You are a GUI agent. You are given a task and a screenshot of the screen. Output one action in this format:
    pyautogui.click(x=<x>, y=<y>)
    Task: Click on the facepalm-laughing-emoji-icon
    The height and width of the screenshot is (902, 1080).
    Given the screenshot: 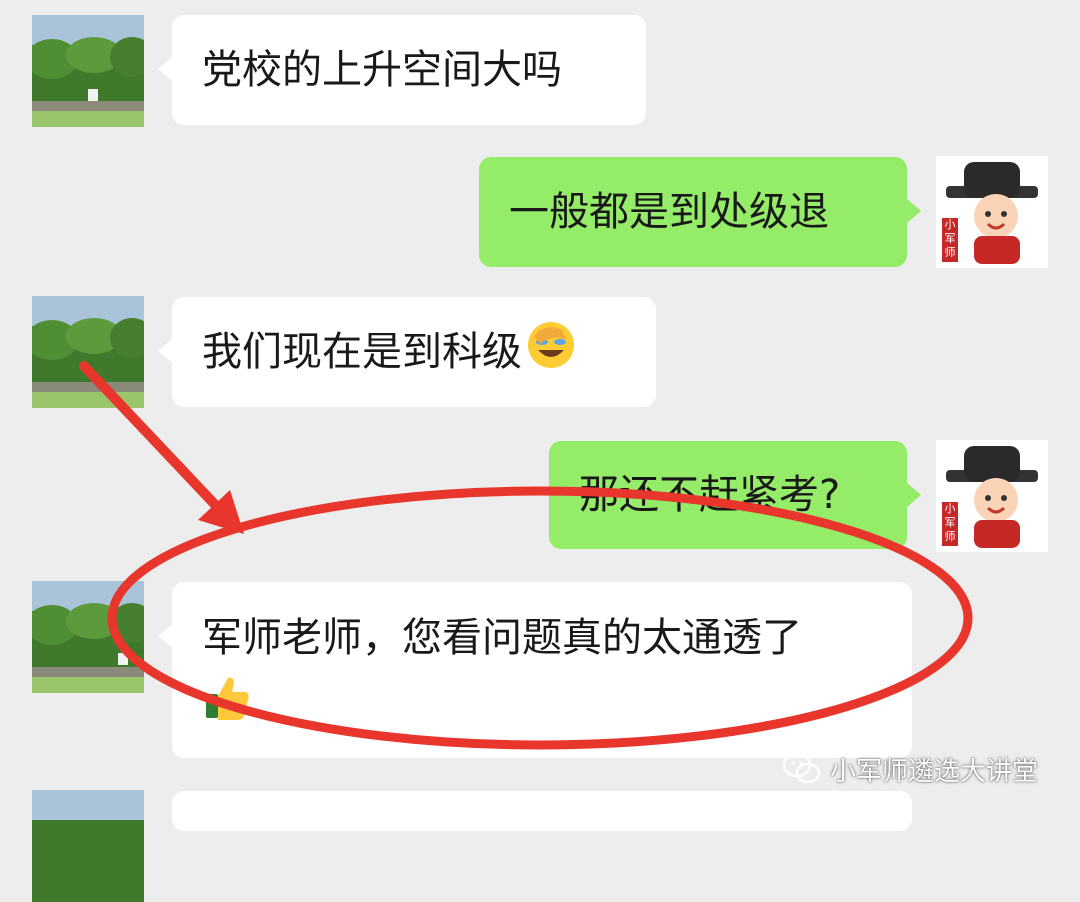 What is the action you would take?
    pyautogui.click(x=551, y=352)
    